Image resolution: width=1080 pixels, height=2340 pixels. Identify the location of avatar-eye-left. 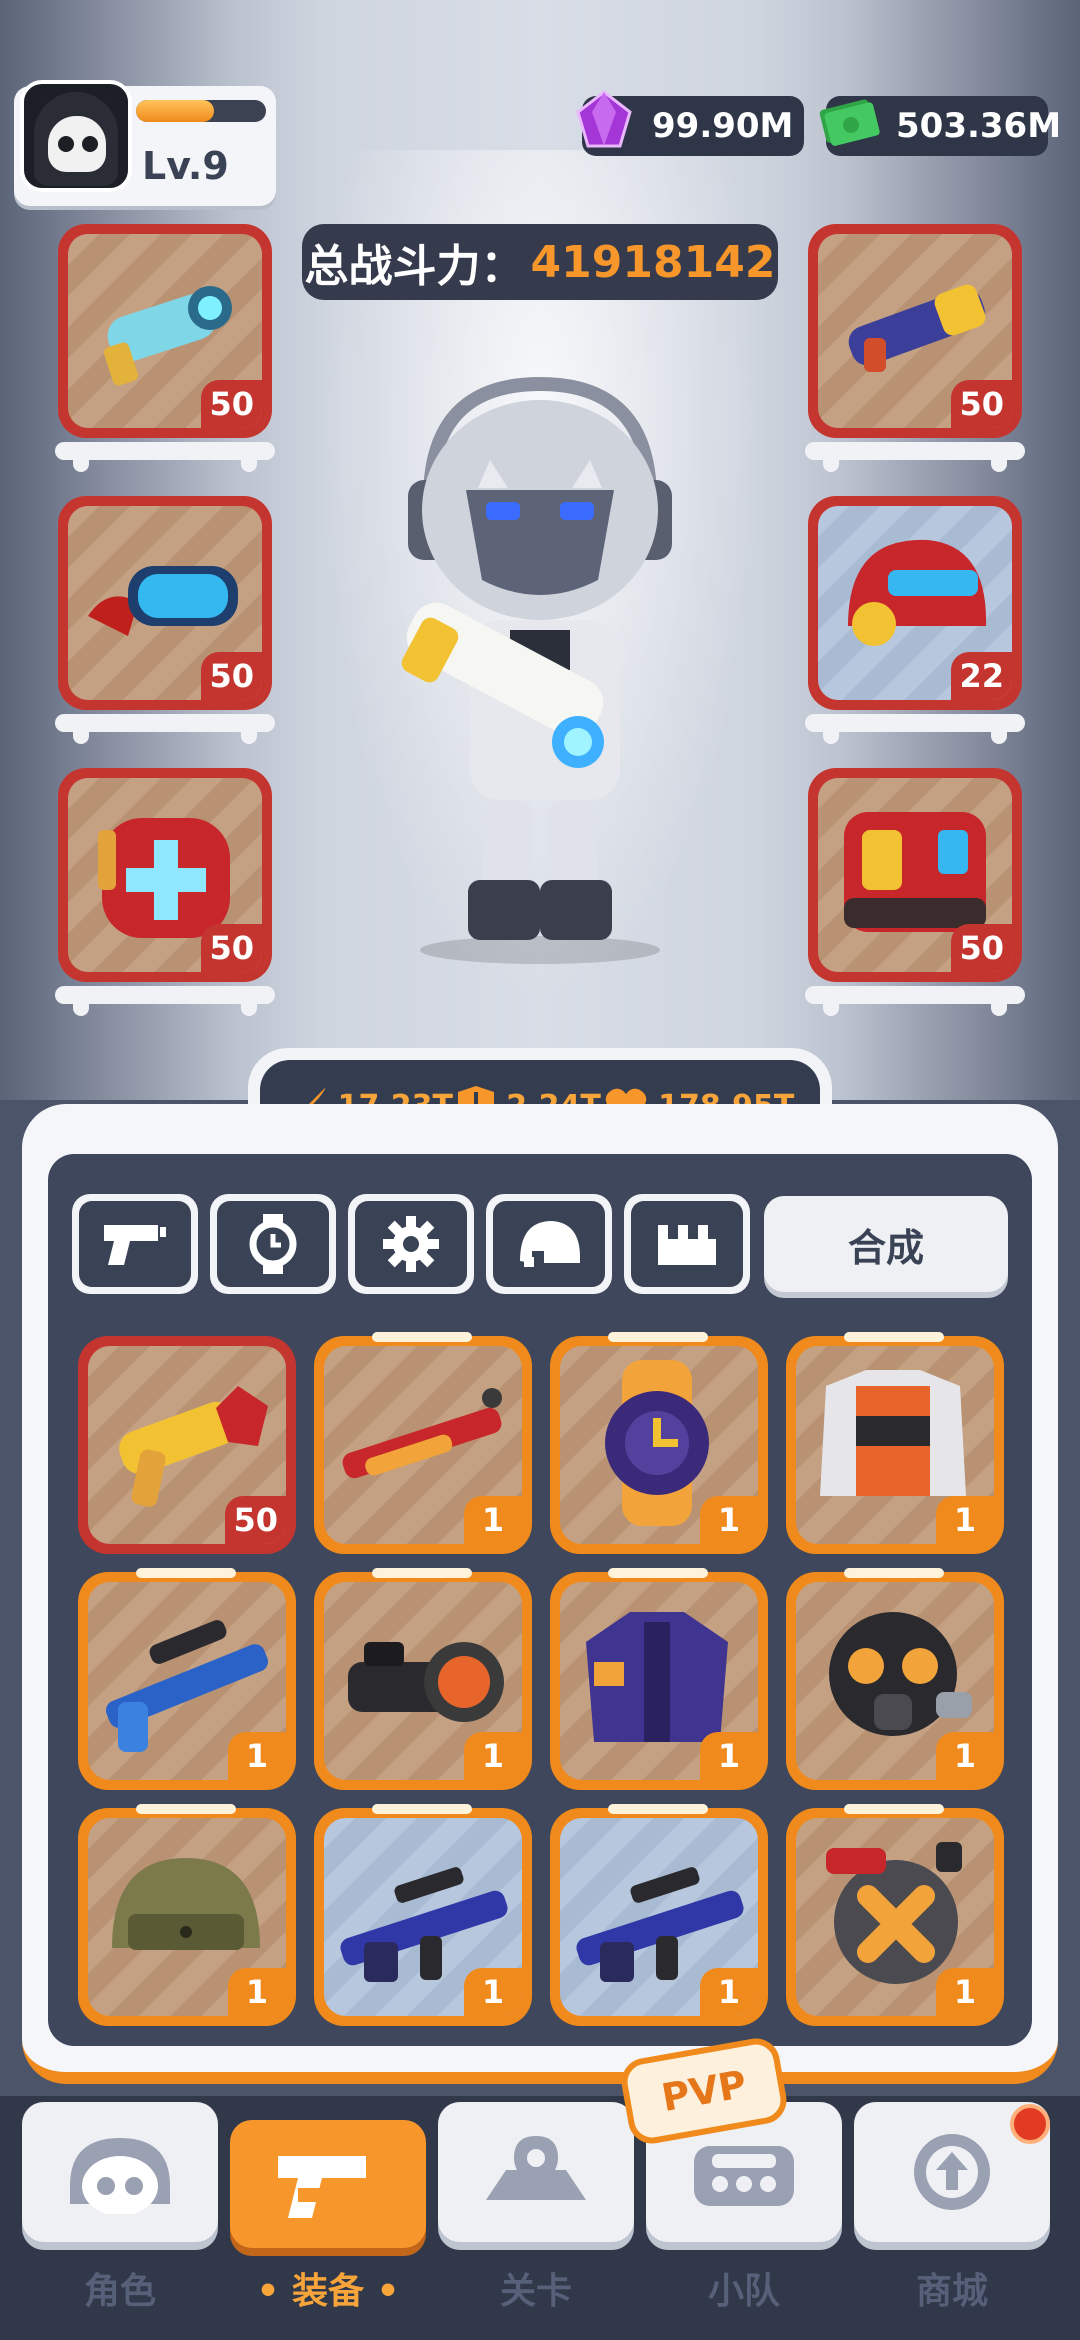
(66, 144).